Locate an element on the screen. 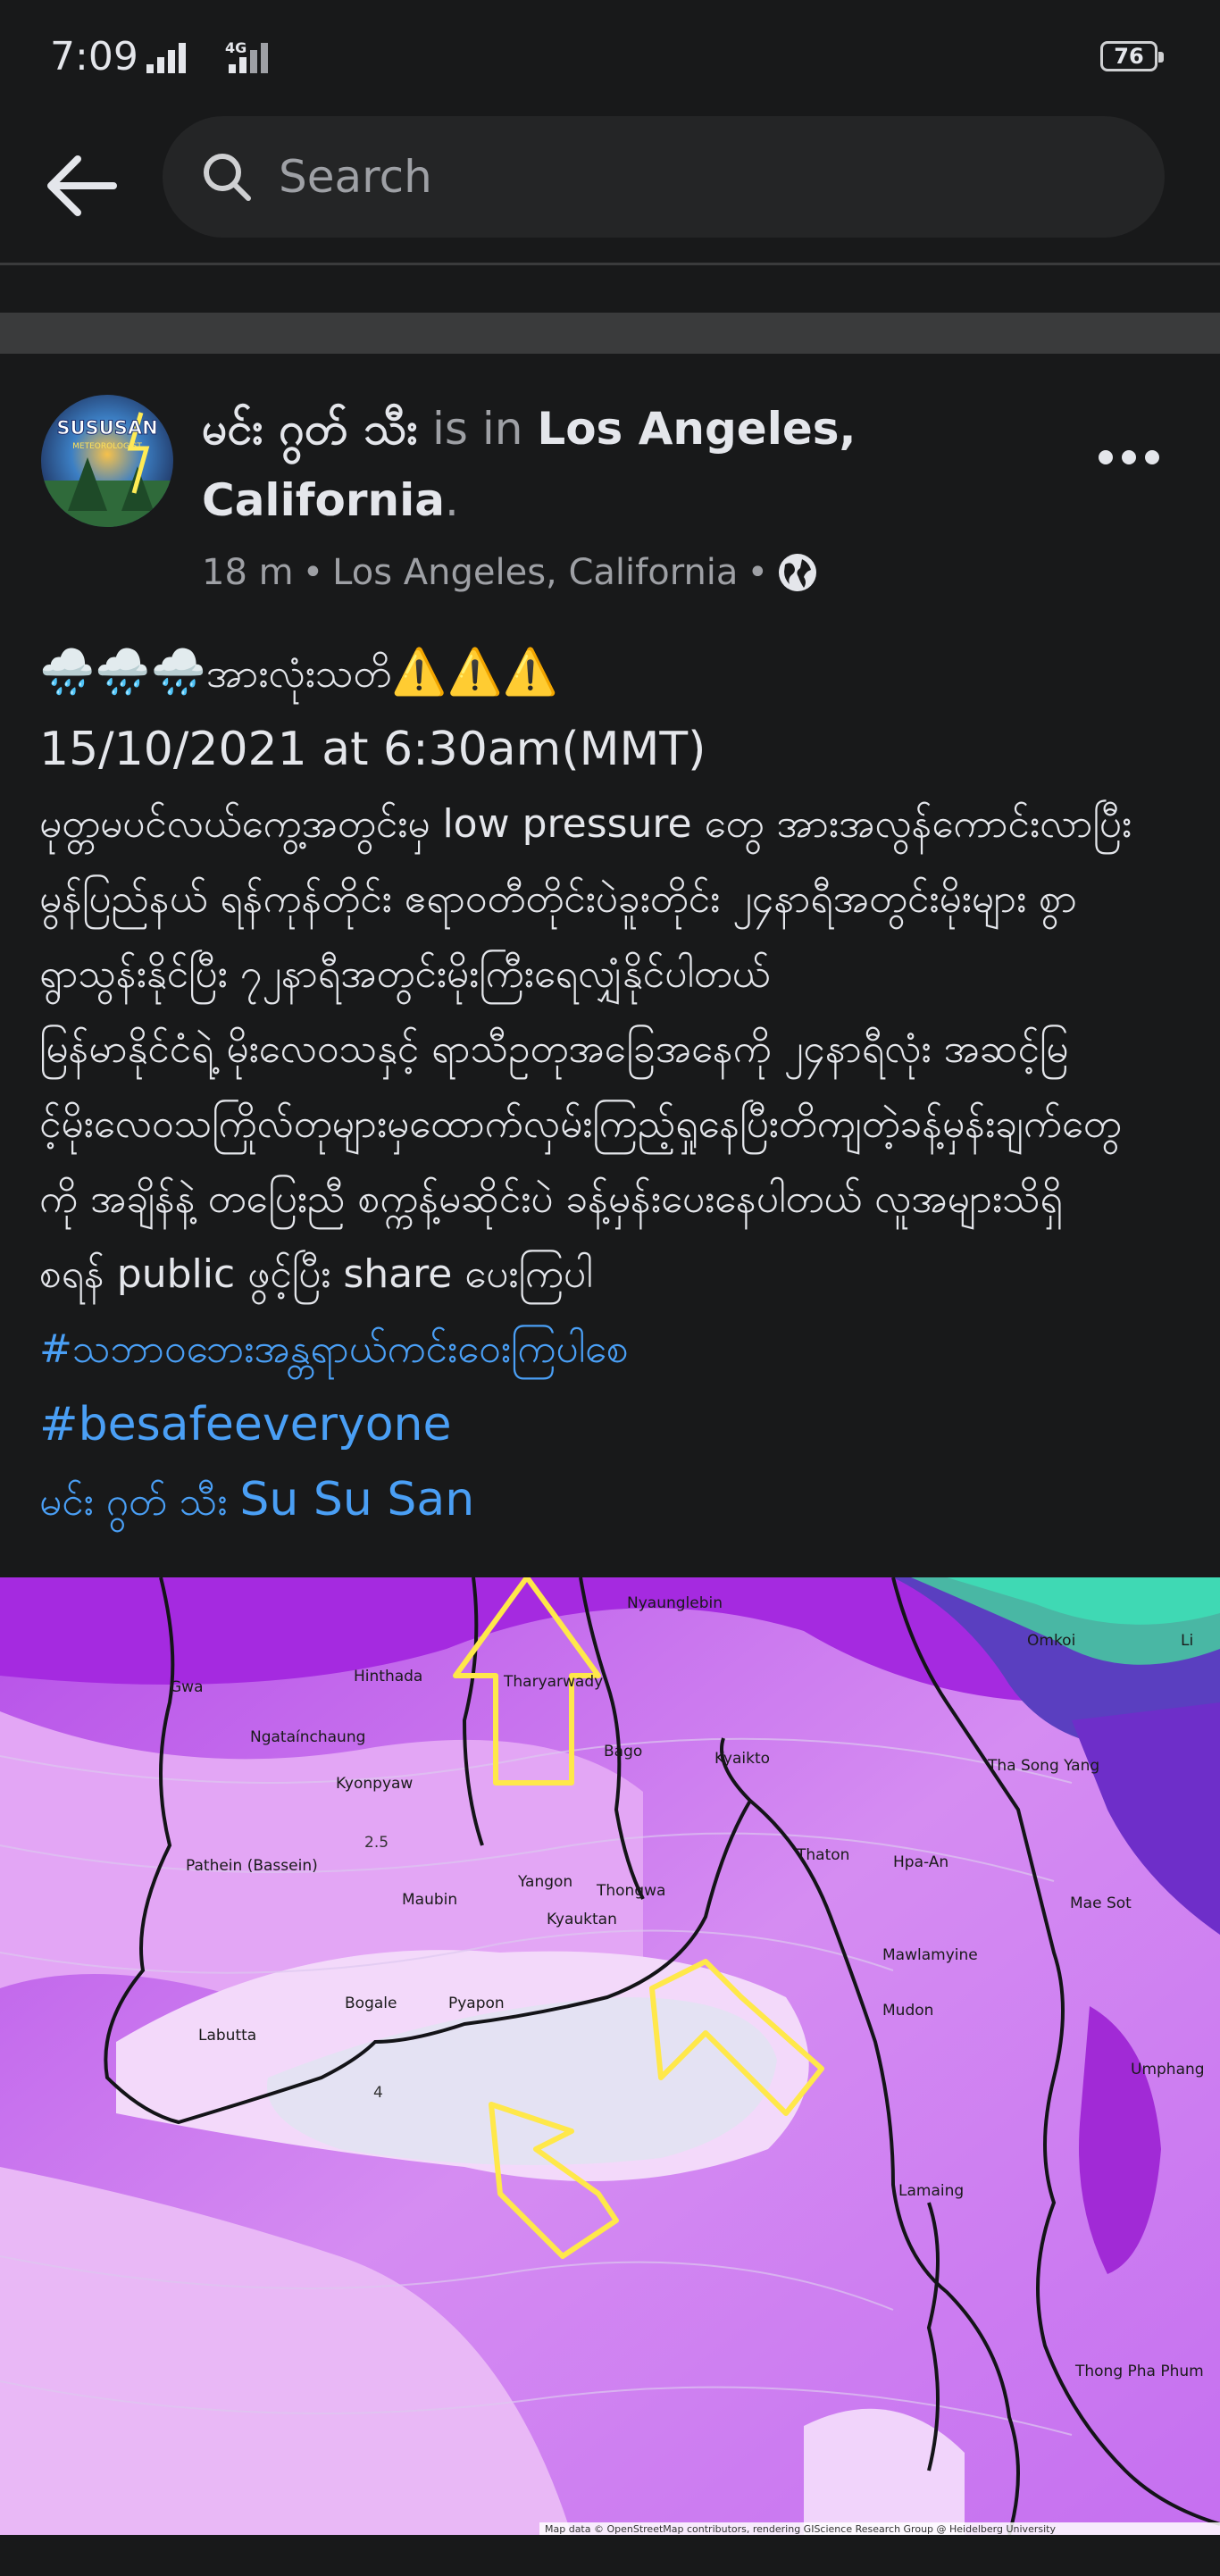 Image resolution: width=1220 pixels, height=2576 pixels. status-bar: 7:09 4G 76 is located at coordinates (610, 58).